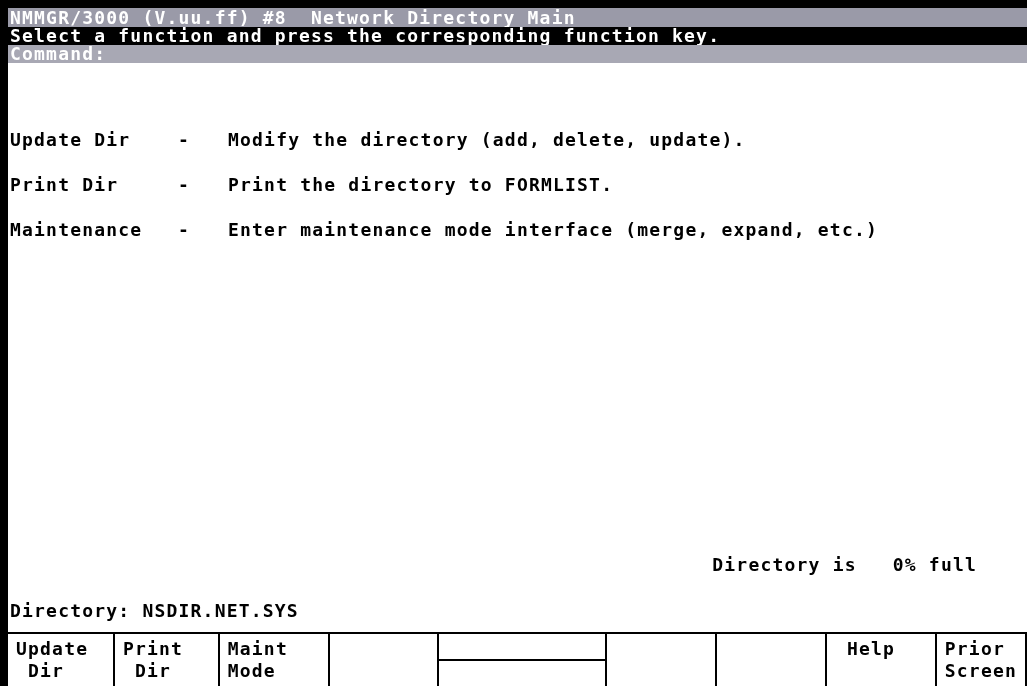  What do you see at coordinates (167, 660) in the screenshot?
I see `function-key: Print Dir` at bounding box center [167, 660].